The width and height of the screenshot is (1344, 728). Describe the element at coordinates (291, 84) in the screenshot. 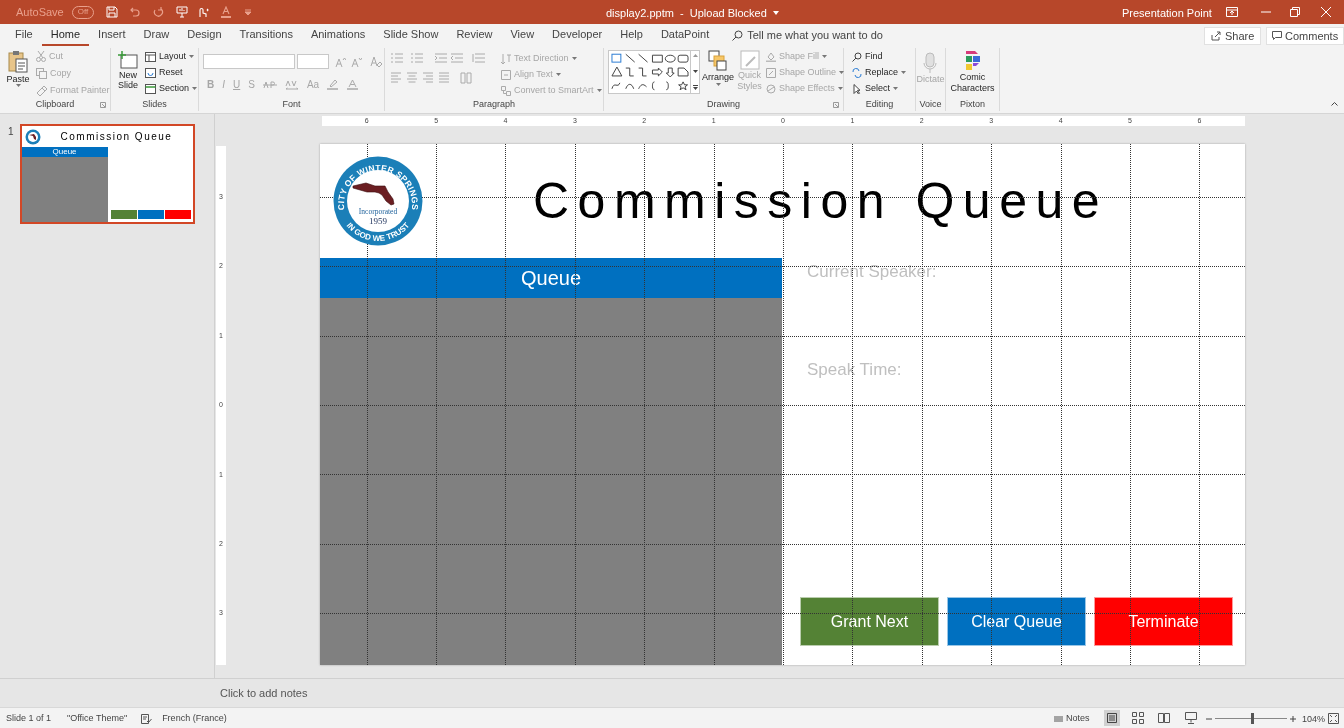

I see `character-spacing-icon` at that location.